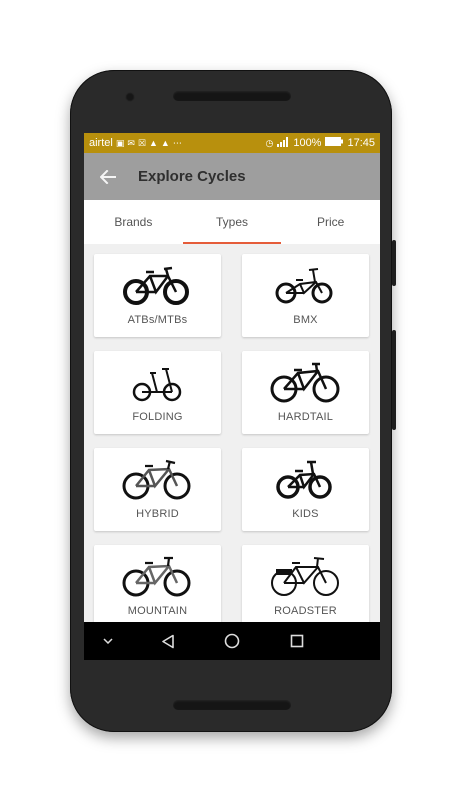 This screenshot has height=800, width=466. What do you see at coordinates (394, 380) in the screenshot?
I see `power-button` at bounding box center [394, 380].